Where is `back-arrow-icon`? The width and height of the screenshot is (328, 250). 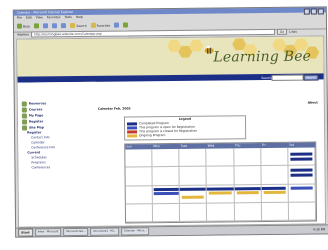 back-arrow-icon is located at coordinates (19, 26).